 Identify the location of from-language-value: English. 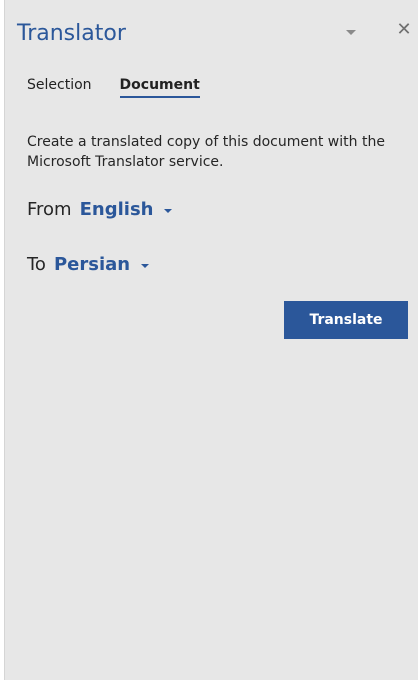
(116, 209).